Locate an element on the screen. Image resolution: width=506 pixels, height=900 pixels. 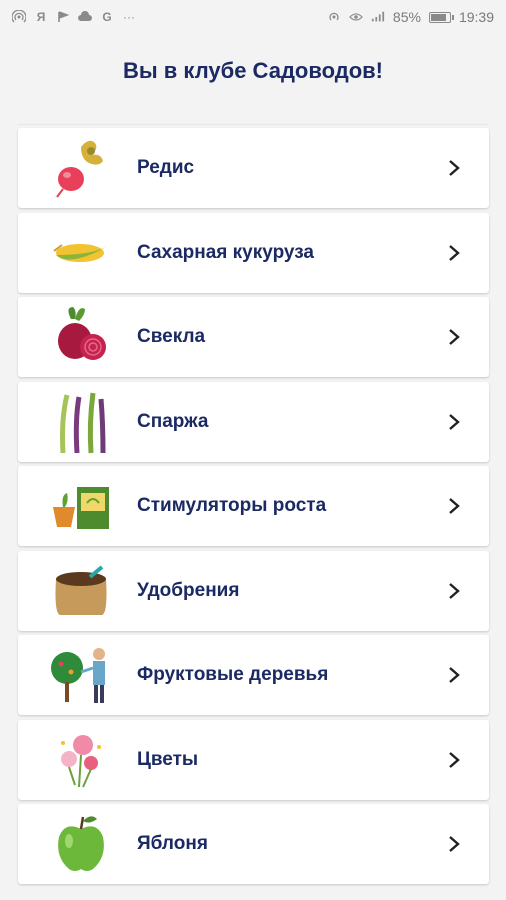
list-item: Удобрения is located at coordinates (253, 590).